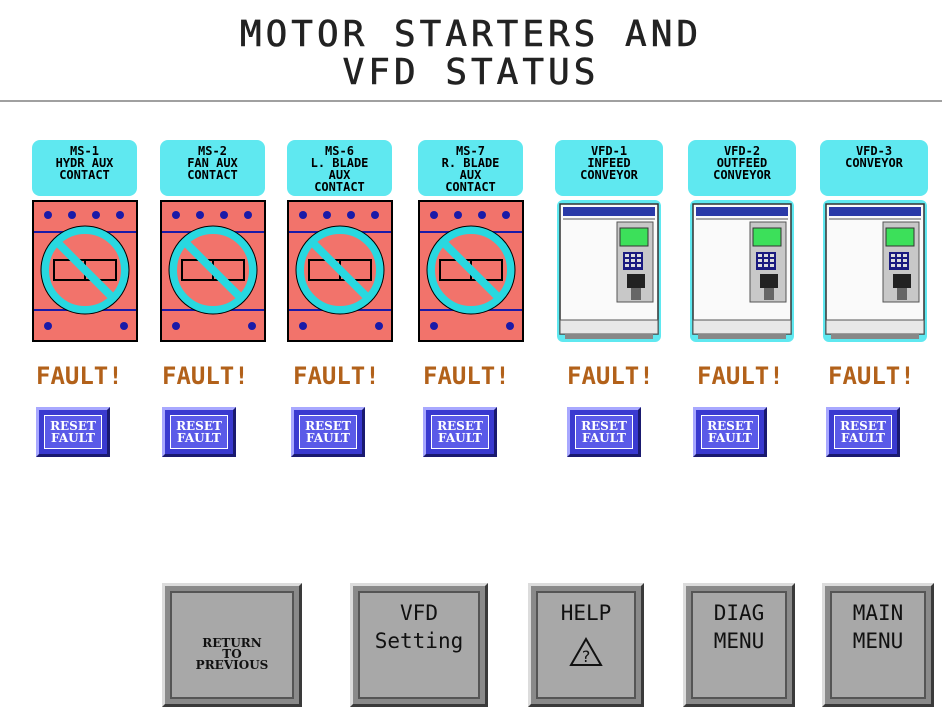 This screenshot has height=707, width=942. What do you see at coordinates (586, 656) in the screenshot?
I see `help-icon-glyph: ?` at bounding box center [586, 656].